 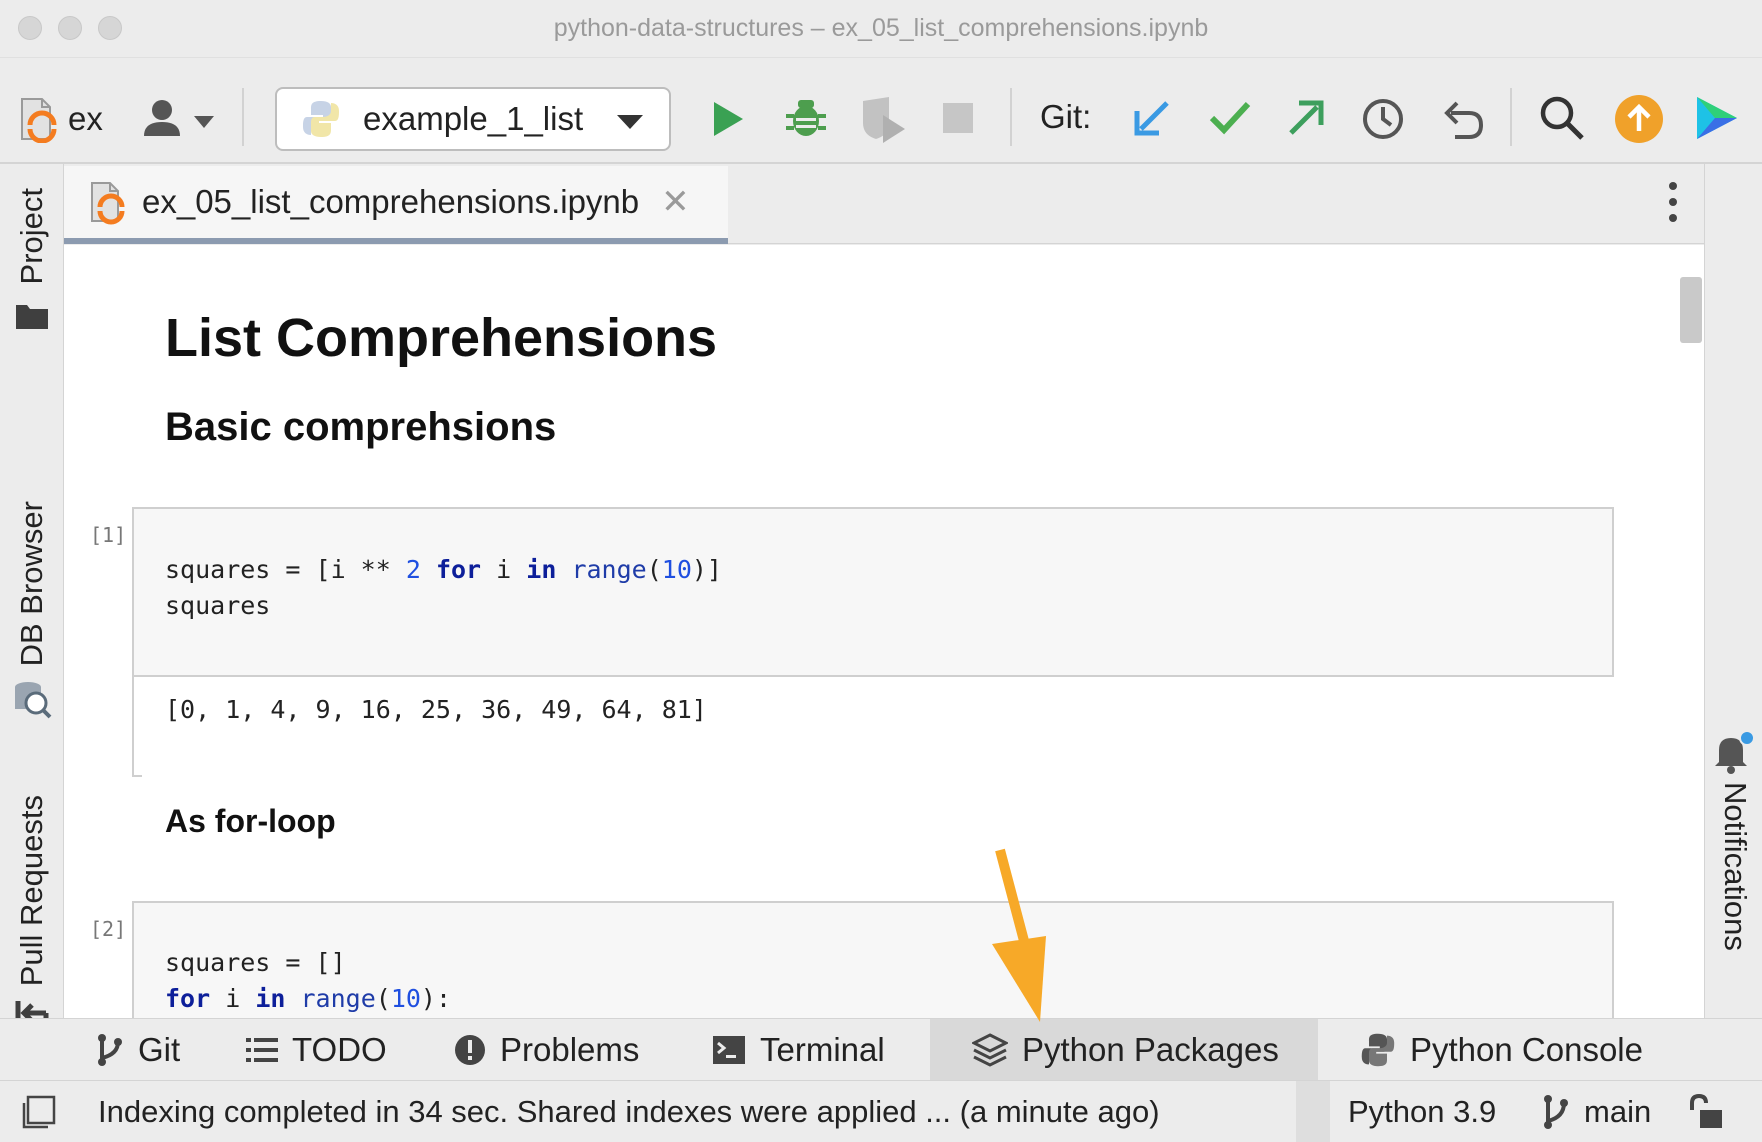 I want to click on undo-icon, so click(x=1464, y=120).